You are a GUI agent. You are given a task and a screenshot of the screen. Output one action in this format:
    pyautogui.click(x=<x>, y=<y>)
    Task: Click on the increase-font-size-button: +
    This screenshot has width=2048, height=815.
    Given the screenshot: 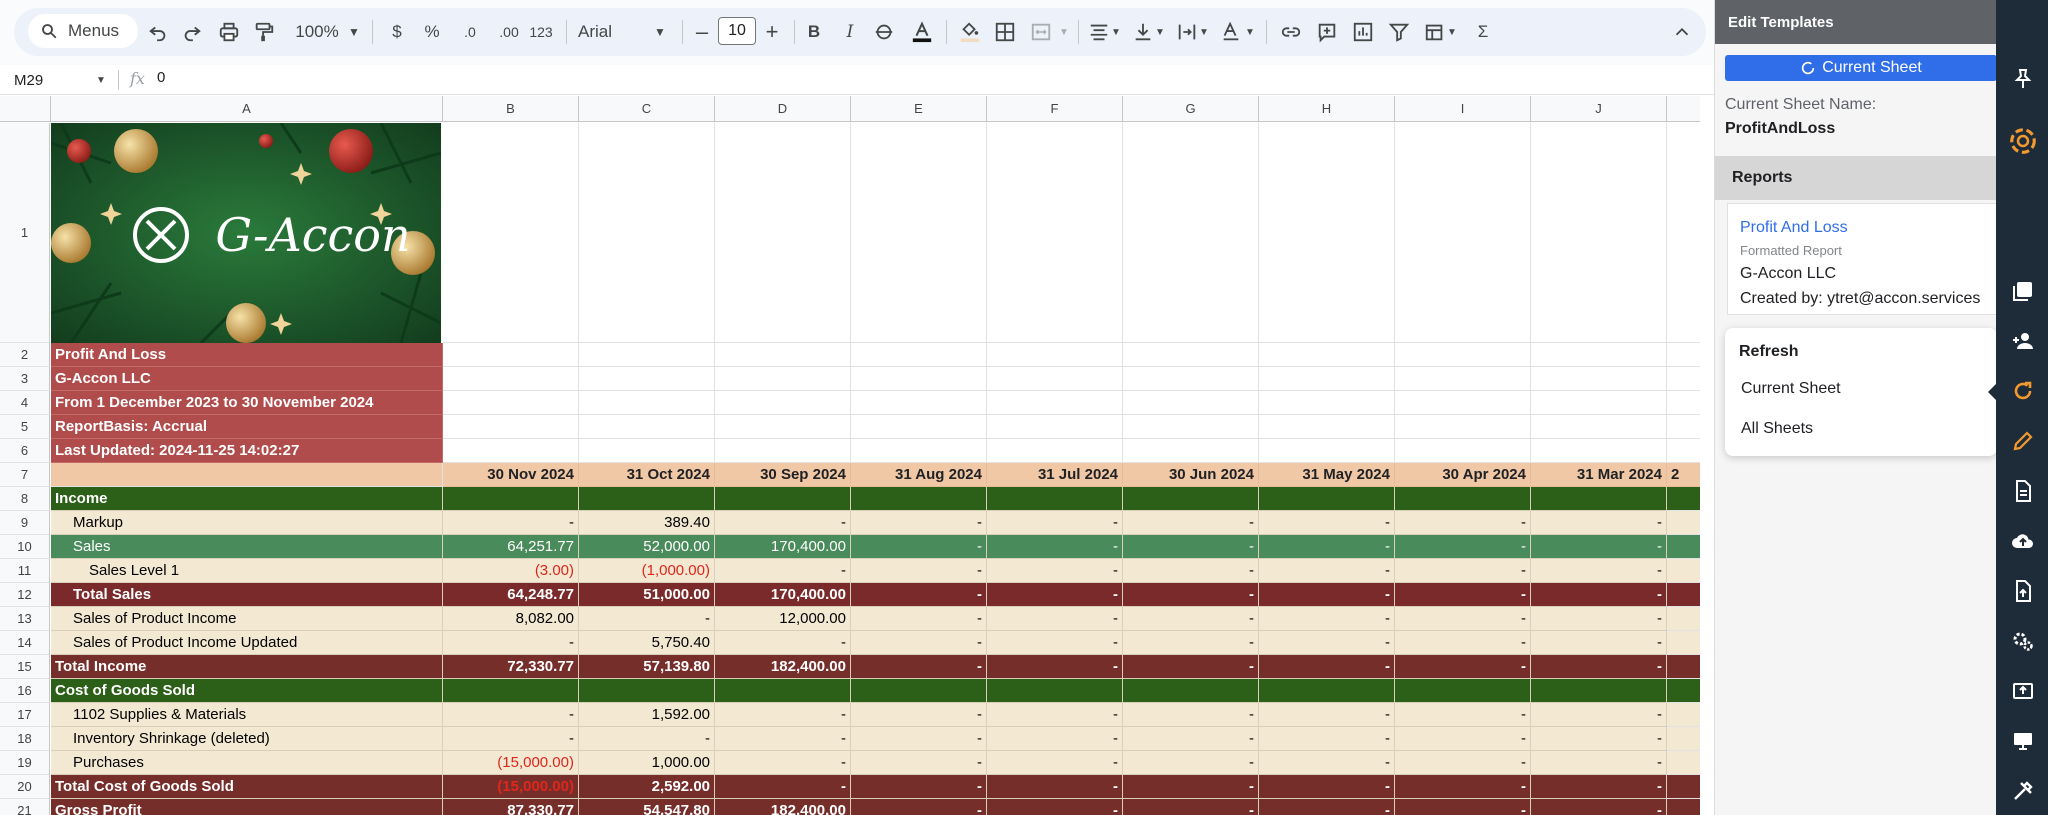 What is the action you would take?
    pyautogui.click(x=772, y=32)
    